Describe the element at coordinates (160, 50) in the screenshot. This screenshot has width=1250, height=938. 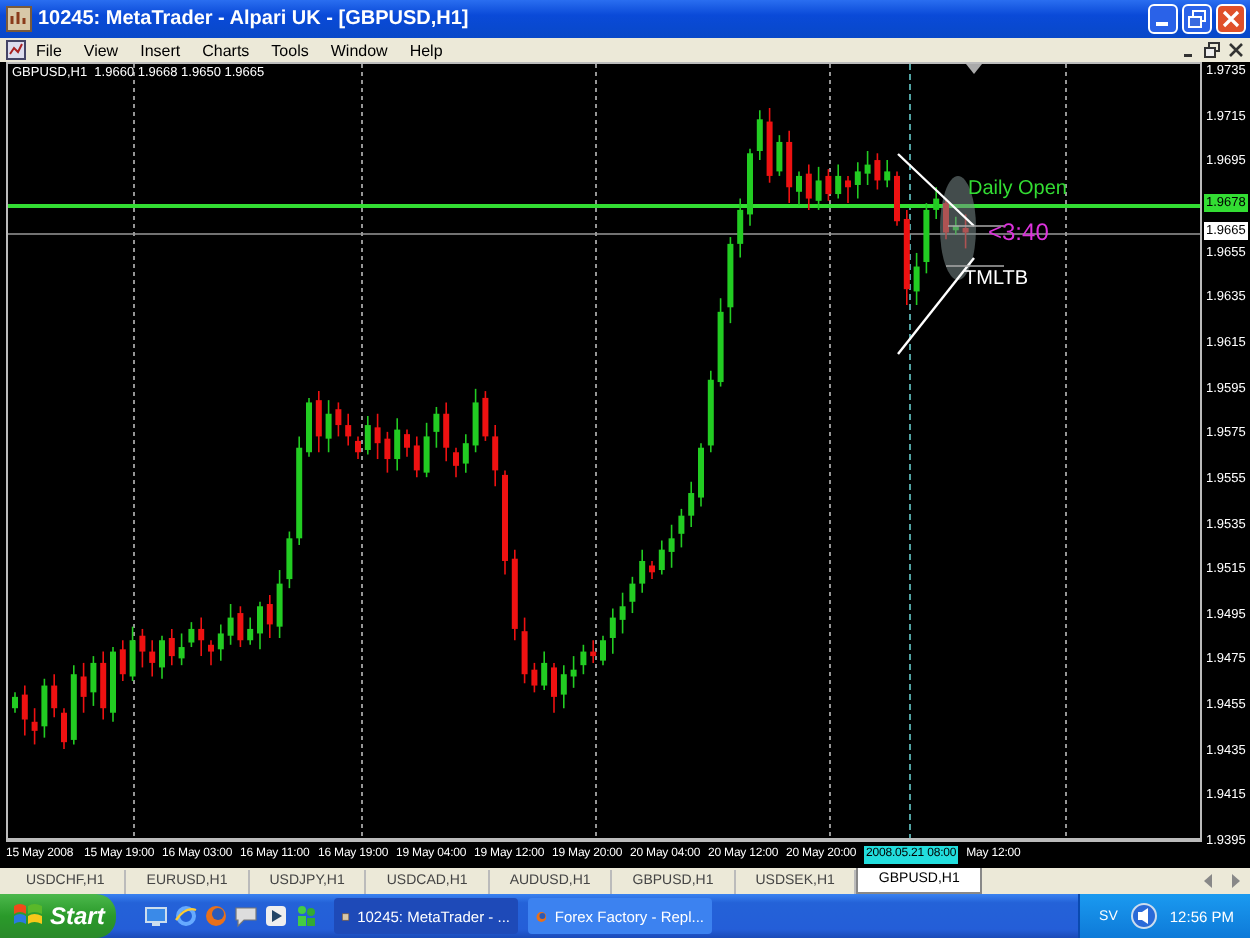
I see `menu-item: Insert` at that location.